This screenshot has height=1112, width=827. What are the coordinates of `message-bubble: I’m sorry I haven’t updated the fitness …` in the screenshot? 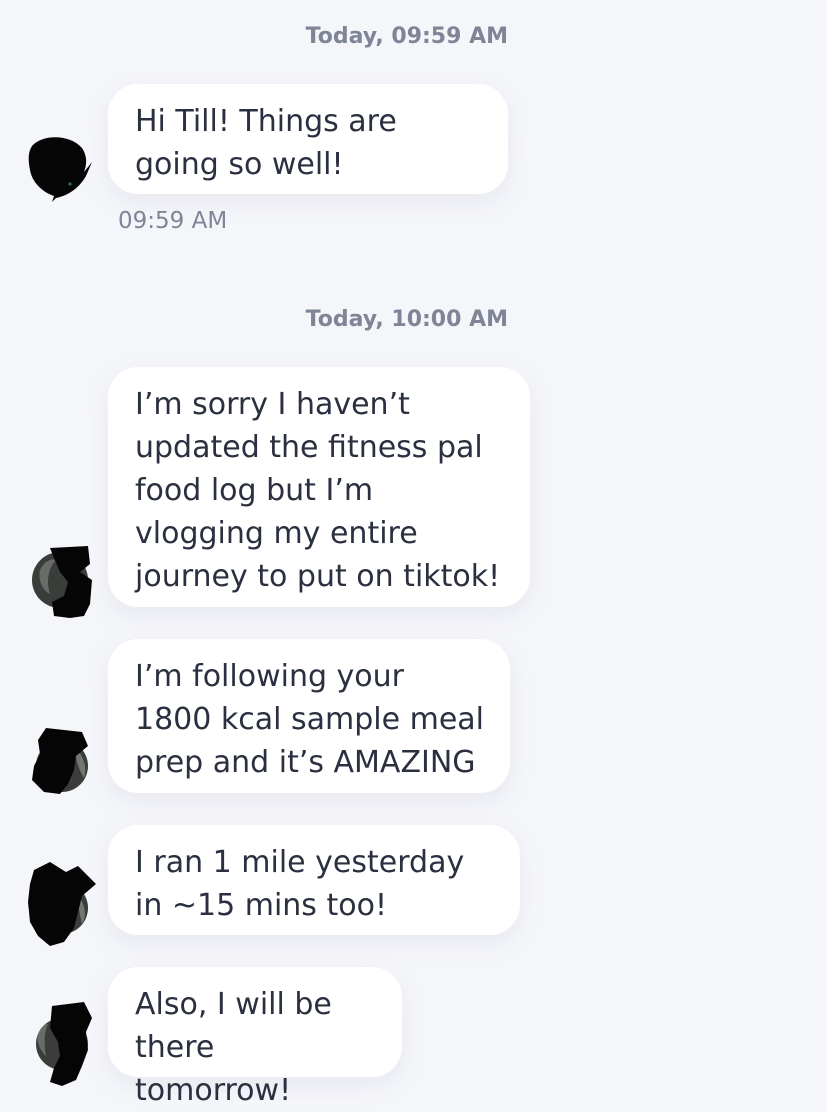 It's located at (319, 487).